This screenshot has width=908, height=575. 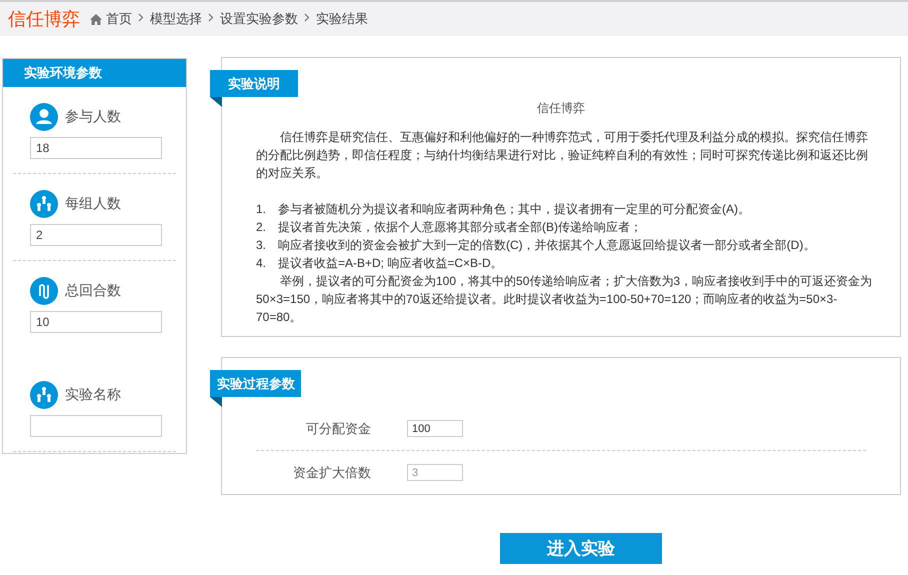 I want to click on input-field: 100, so click(x=435, y=428).